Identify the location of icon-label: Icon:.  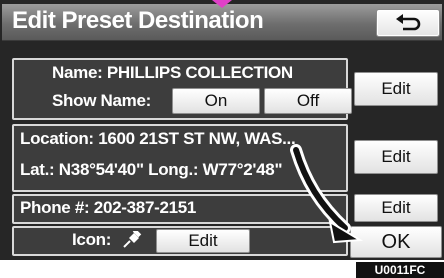
(92, 239).